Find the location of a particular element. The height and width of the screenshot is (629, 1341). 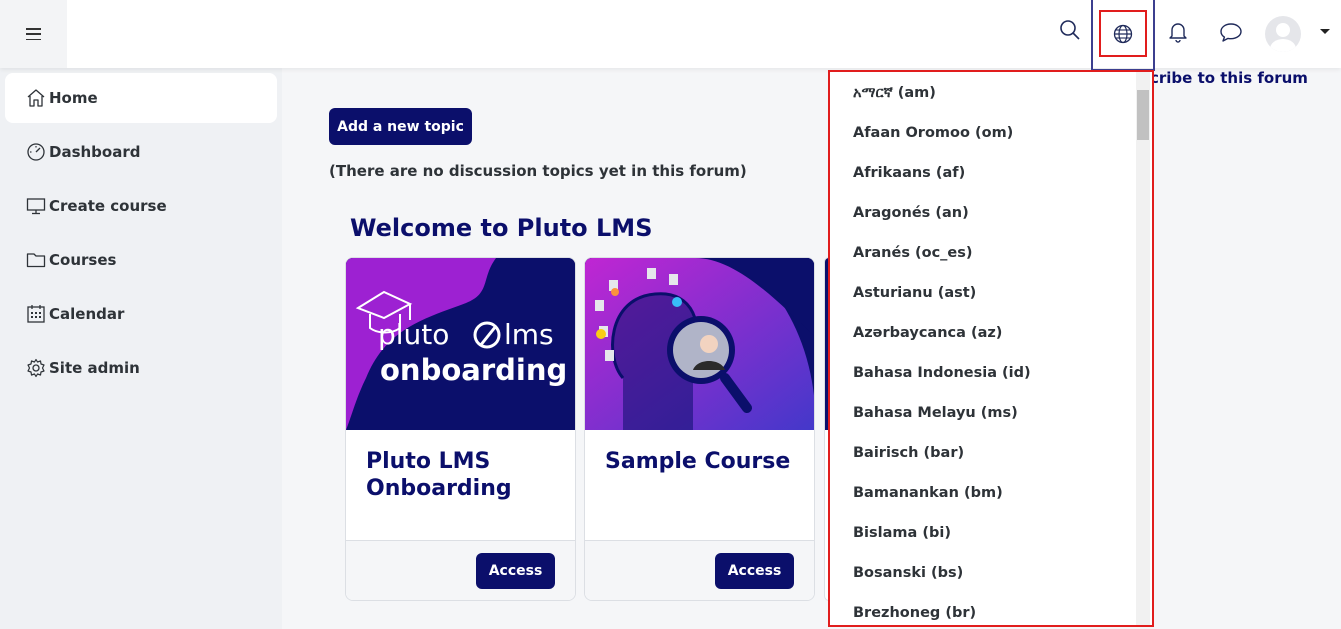

course-image-art: pluto lms onboarding is located at coordinates (460, 344).